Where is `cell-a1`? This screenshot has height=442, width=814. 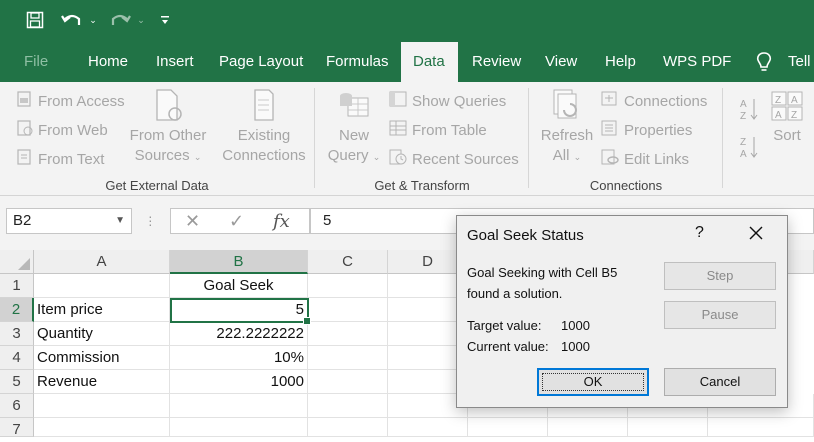
cell-a1 is located at coordinates (102, 286).